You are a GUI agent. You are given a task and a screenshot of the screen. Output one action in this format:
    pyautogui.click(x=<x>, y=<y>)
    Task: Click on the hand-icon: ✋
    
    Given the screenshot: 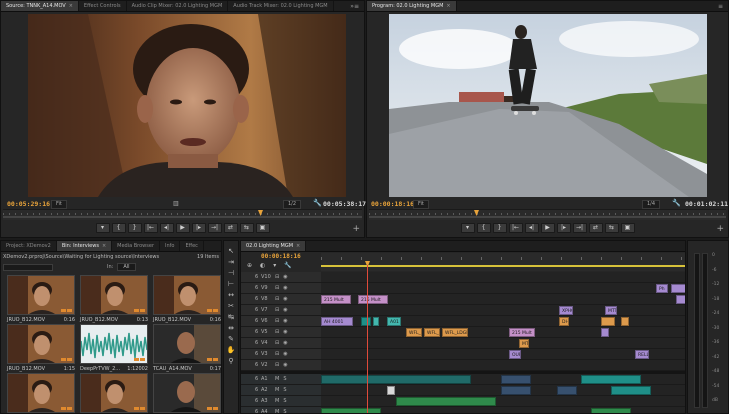 What is the action you would take?
    pyautogui.click(x=231, y=350)
    